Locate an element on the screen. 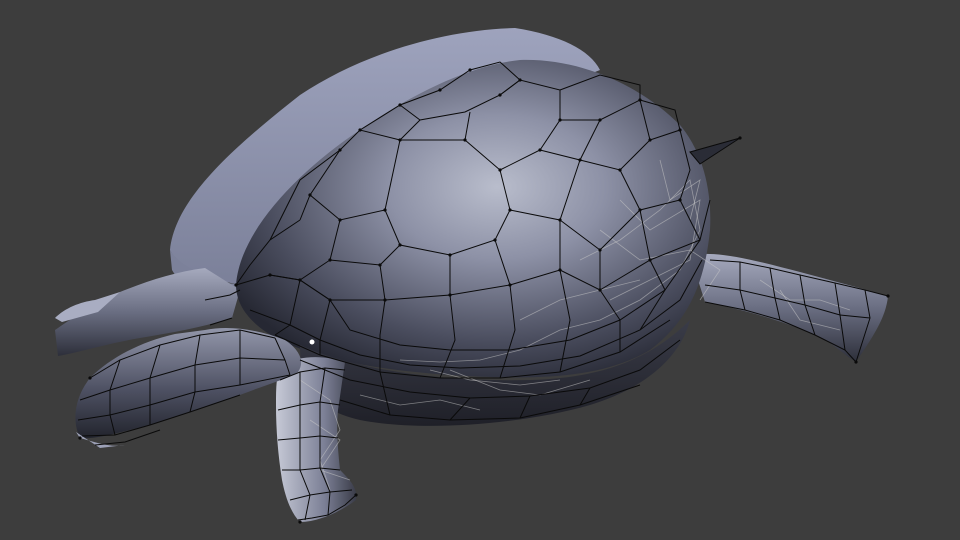 The height and width of the screenshot is (540, 960). selected-vertex is located at coordinates (312, 342).